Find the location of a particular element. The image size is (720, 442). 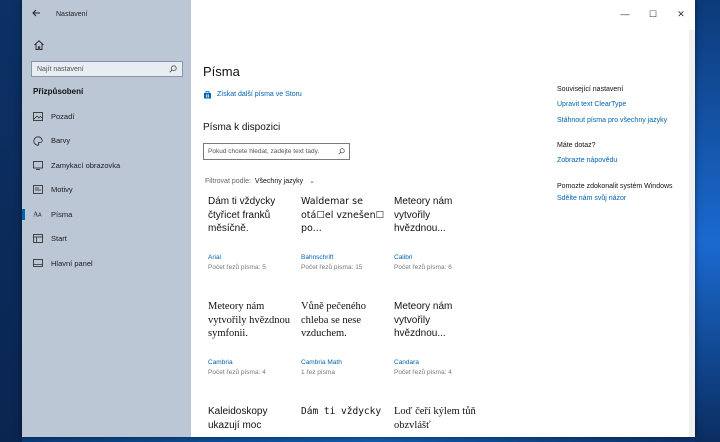

sidebar-item-pisma: AA Písma is located at coordinates (106, 214).